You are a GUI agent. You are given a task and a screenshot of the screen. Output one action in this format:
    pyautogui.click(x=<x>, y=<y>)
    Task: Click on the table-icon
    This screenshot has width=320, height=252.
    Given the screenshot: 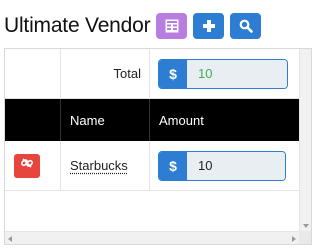 What is the action you would take?
    pyautogui.click(x=172, y=26)
    